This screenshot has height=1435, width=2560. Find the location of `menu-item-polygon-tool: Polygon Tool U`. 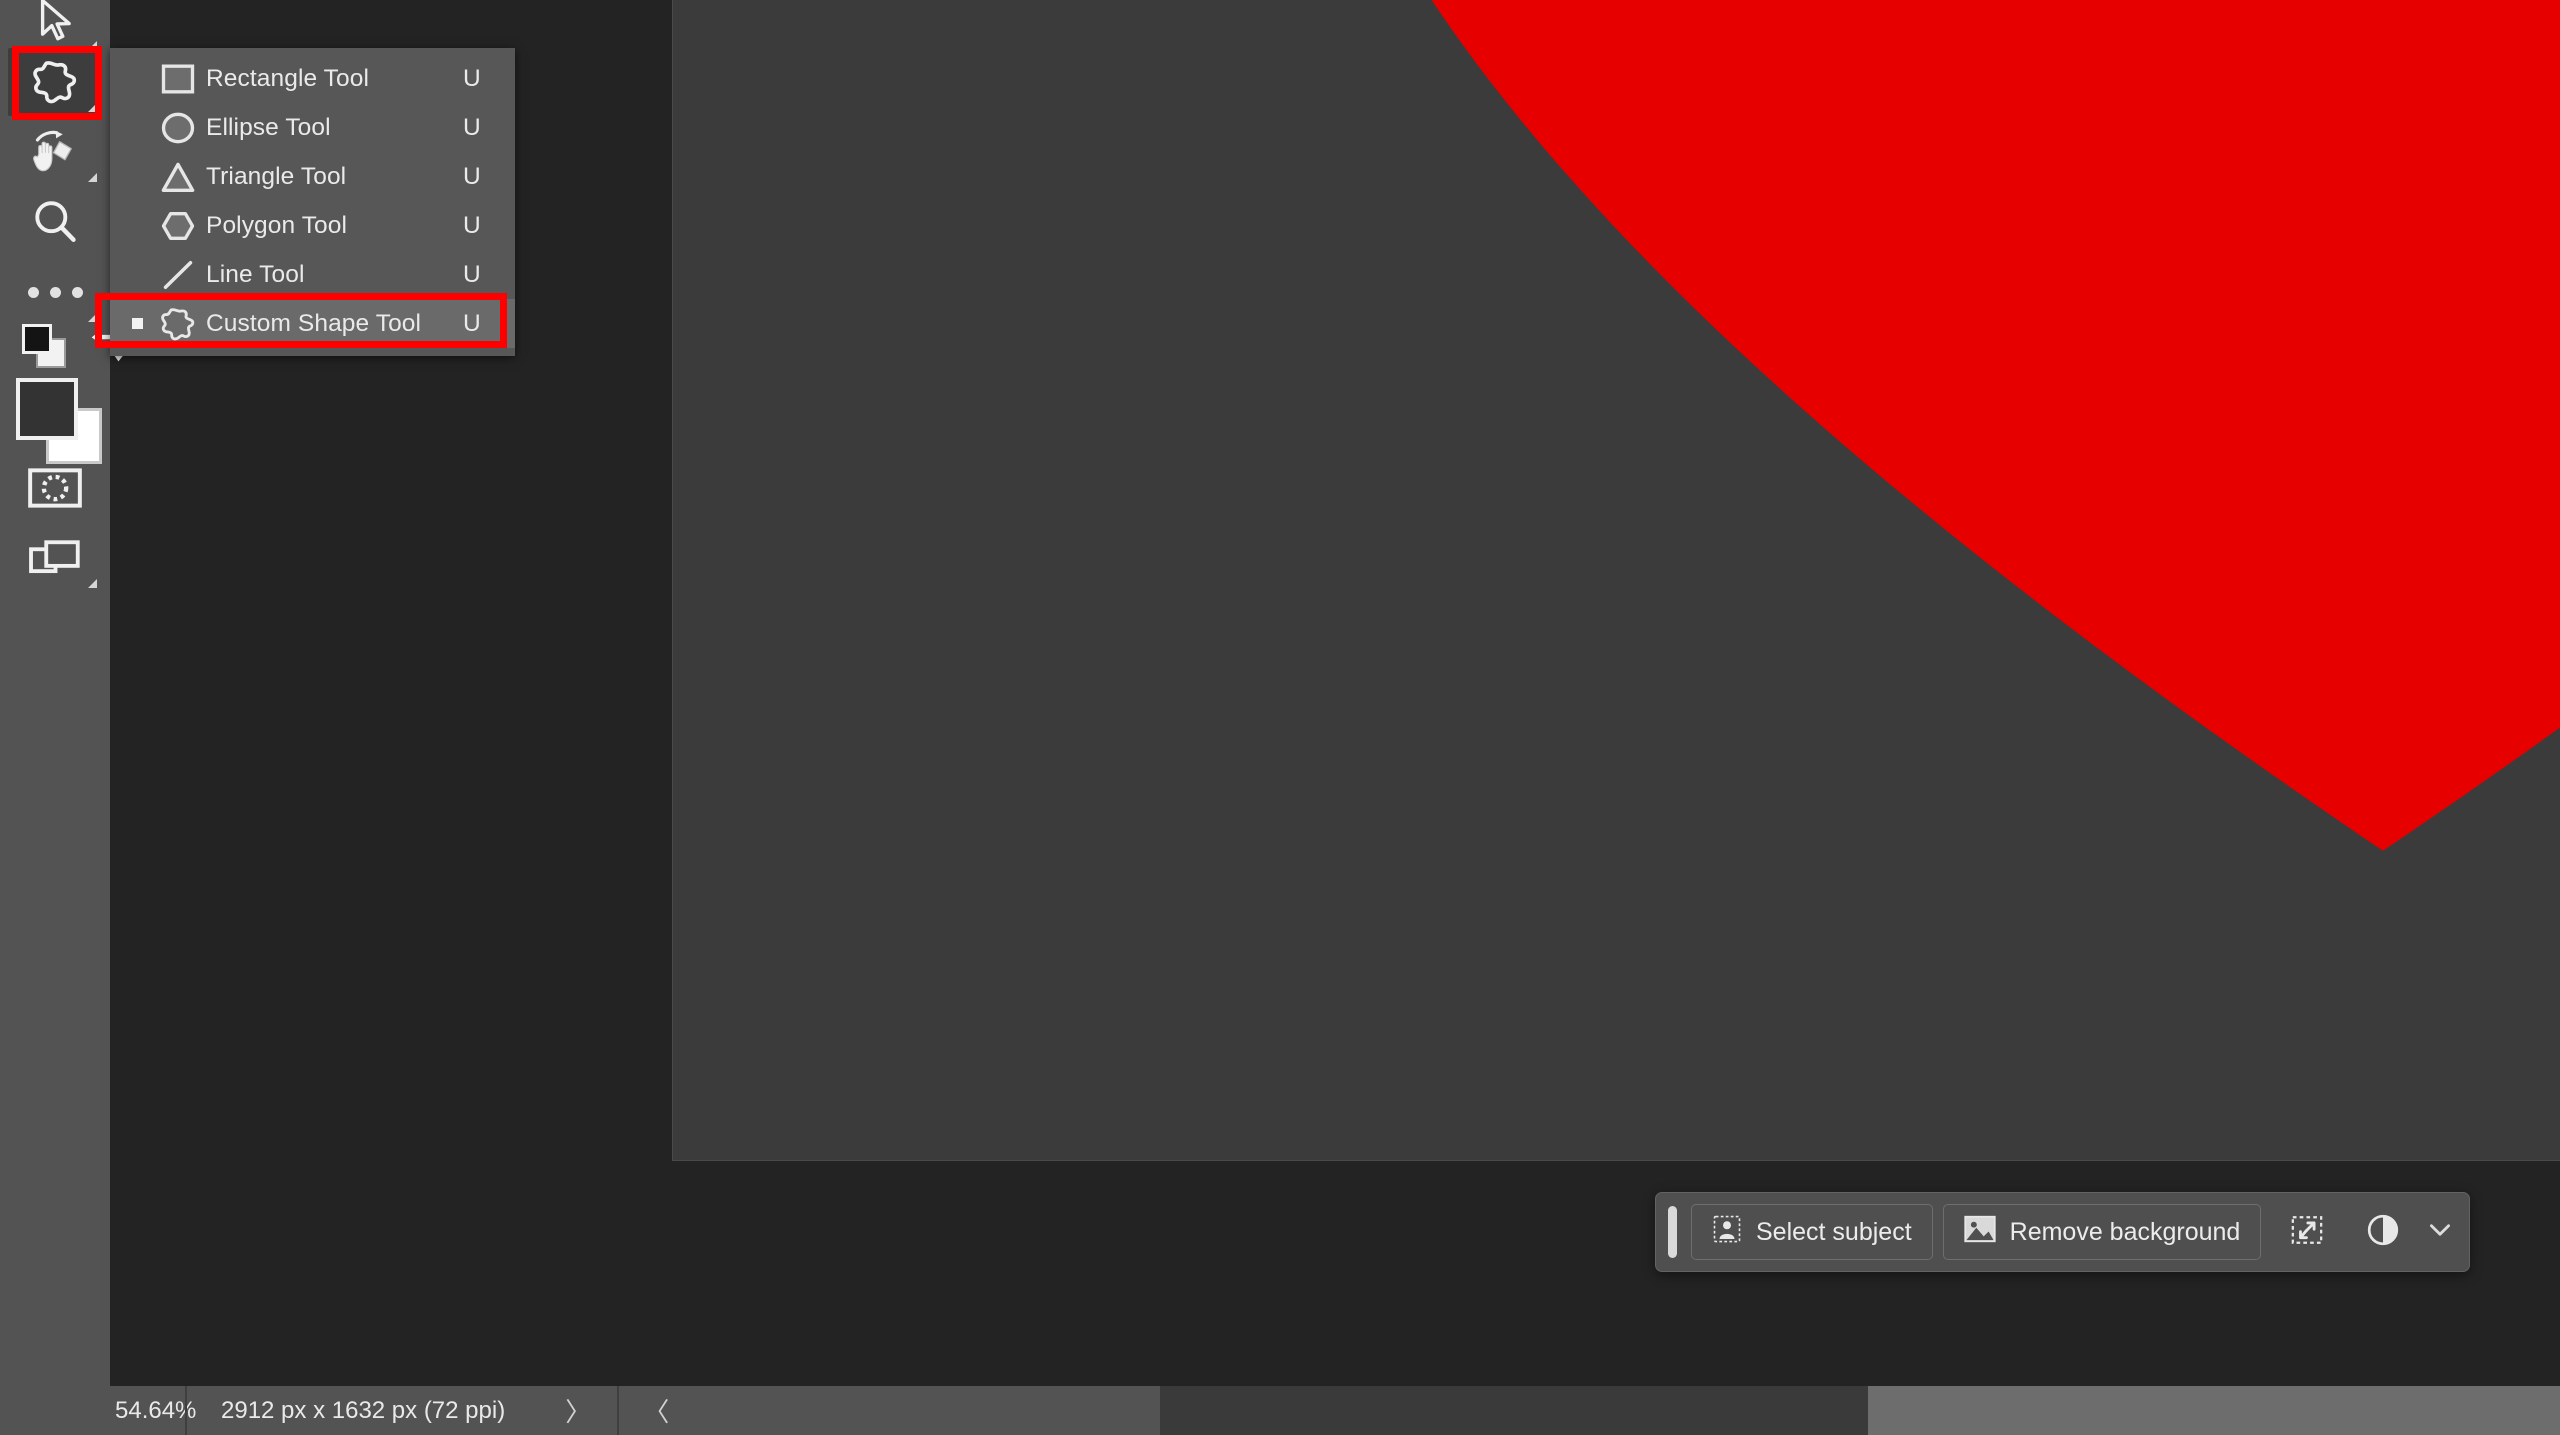

menu-item-polygon-tool: Polygon Tool U is located at coordinates (312, 225).